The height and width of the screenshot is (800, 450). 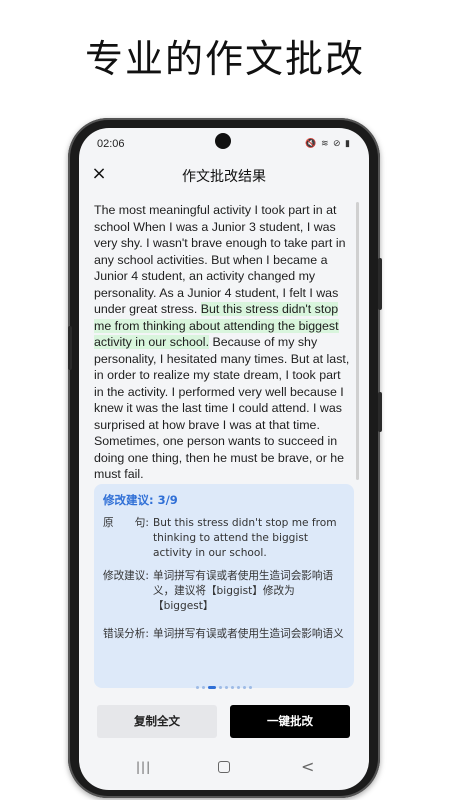 I want to click on system-nav-bar: ||| <, so click(x=224, y=768).